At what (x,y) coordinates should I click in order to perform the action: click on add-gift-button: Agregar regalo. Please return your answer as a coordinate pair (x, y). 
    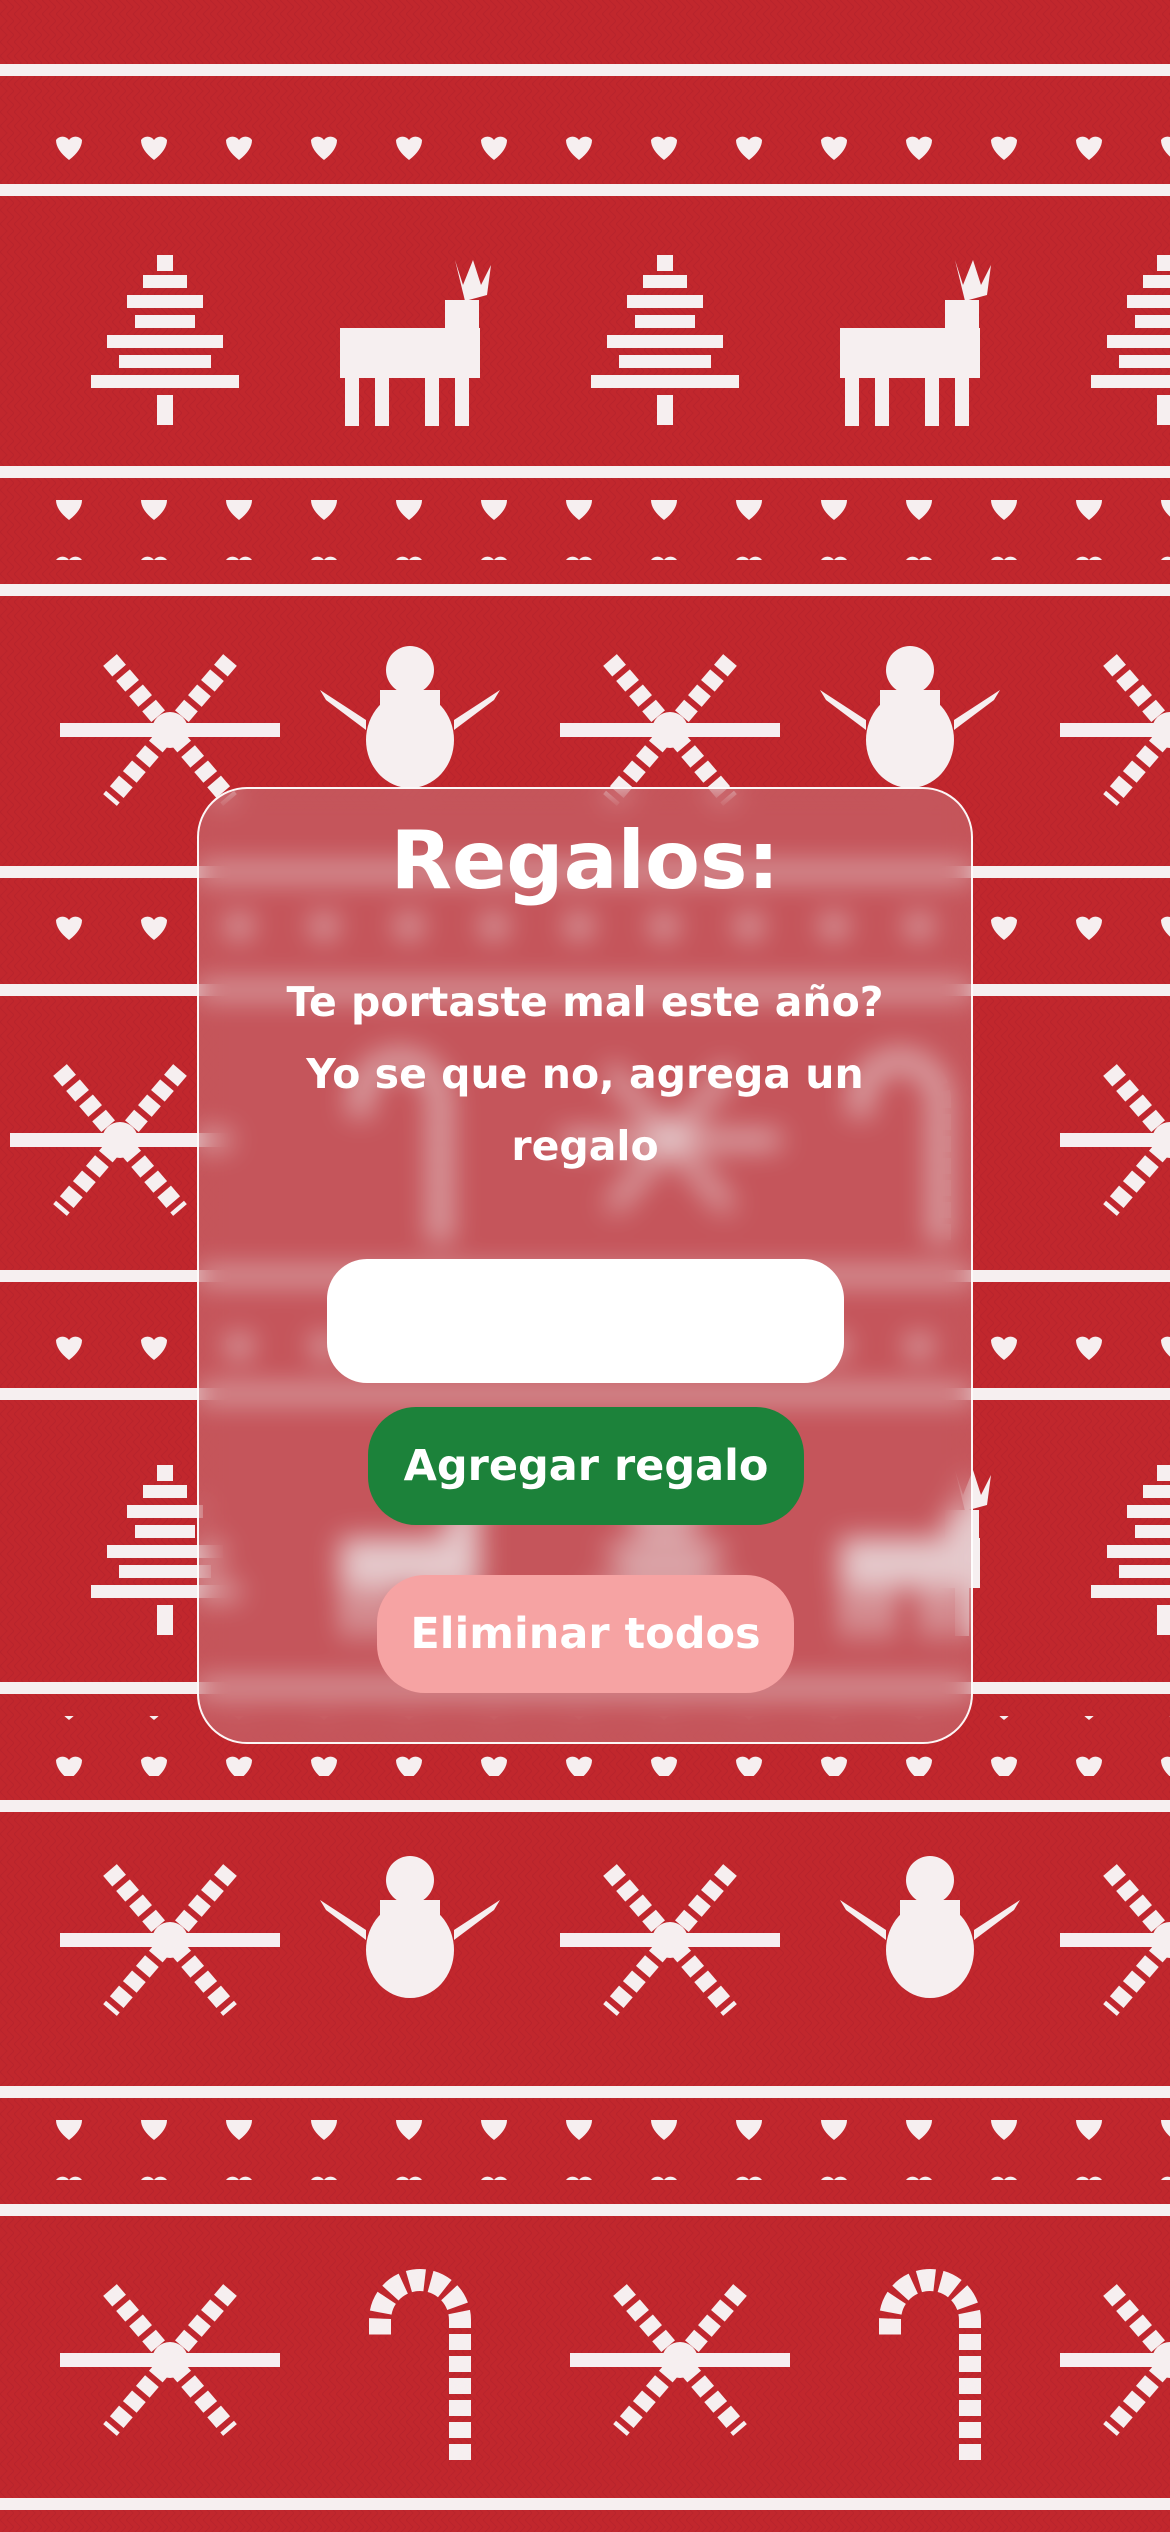
    Looking at the image, I should click on (586, 1466).